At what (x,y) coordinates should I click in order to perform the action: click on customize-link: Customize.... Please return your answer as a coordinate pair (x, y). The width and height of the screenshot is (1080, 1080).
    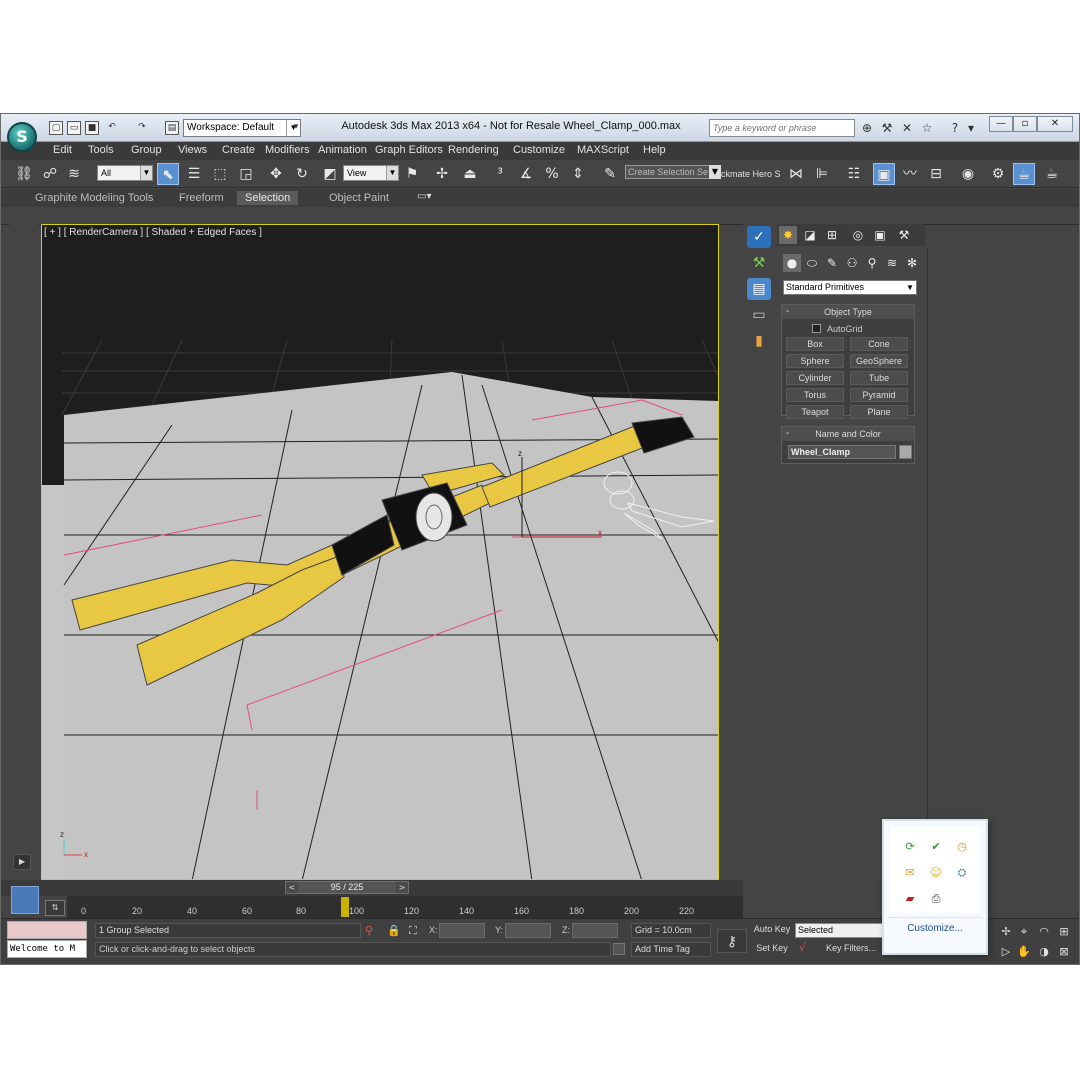
    Looking at the image, I should click on (935, 928).